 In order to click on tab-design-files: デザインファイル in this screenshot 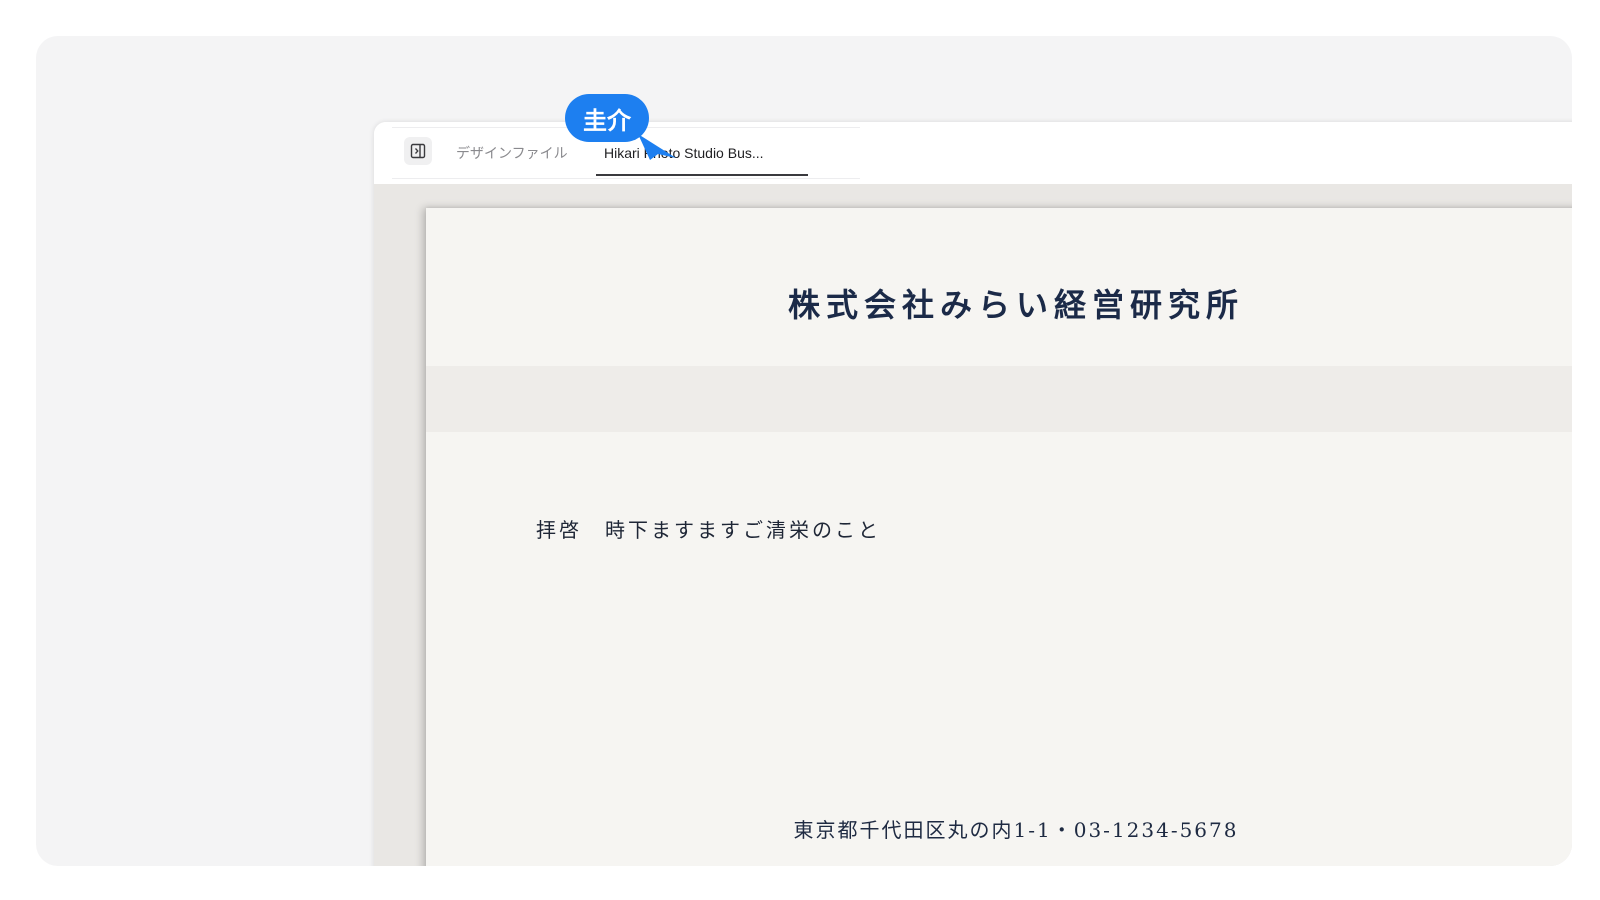, I will do `click(512, 153)`.